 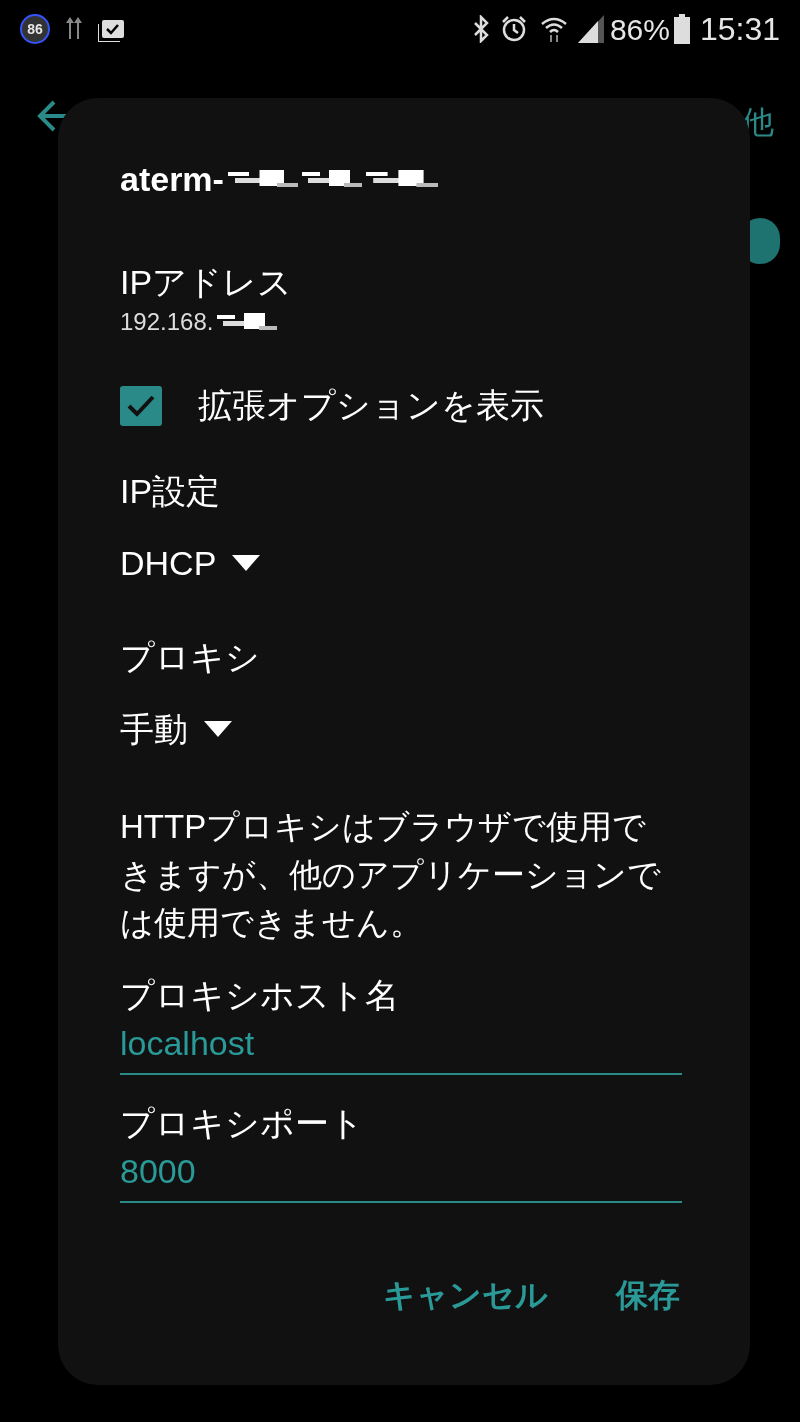 I want to click on dialog-button: 保存, so click(x=648, y=1295).